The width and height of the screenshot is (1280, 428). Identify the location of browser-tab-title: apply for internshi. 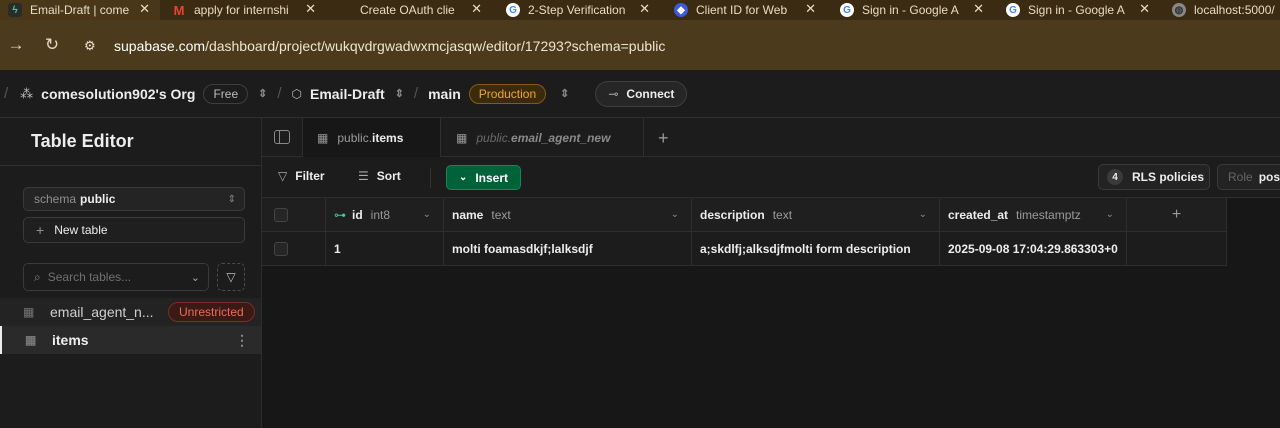
(241, 10).